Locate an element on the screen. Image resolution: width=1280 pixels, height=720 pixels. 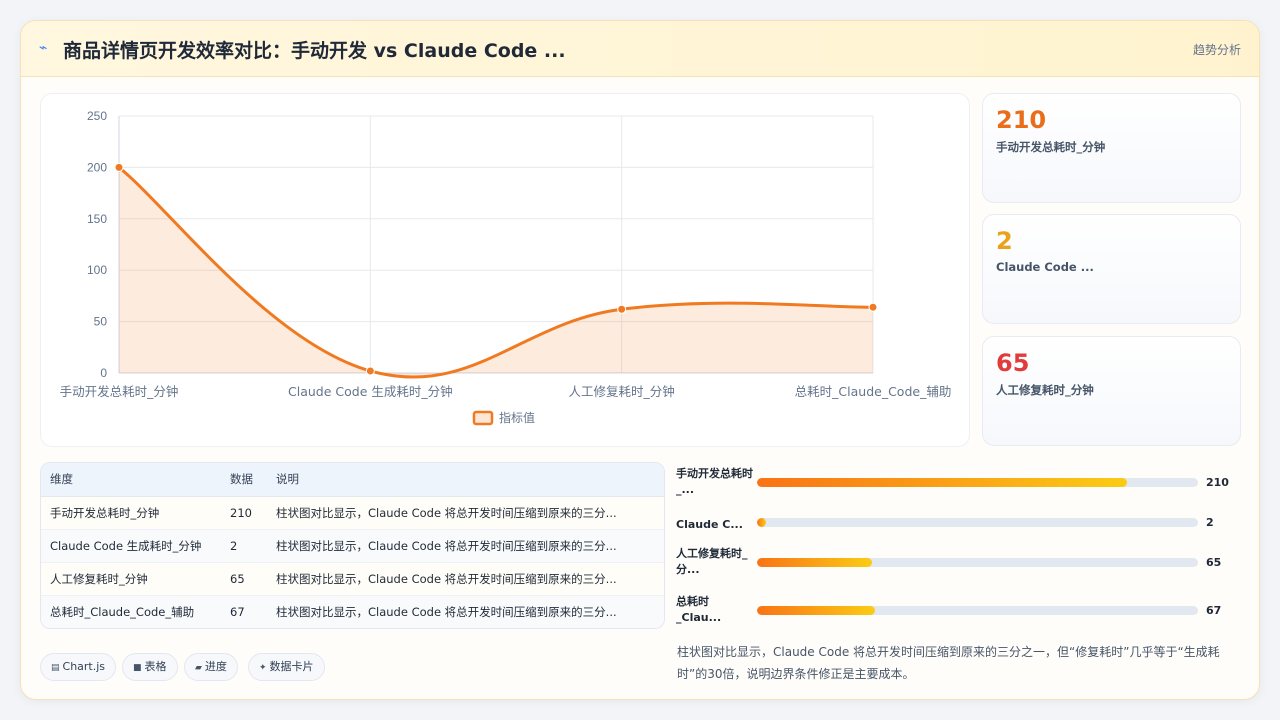
legend-label: 指标值 is located at coordinates (517, 417).